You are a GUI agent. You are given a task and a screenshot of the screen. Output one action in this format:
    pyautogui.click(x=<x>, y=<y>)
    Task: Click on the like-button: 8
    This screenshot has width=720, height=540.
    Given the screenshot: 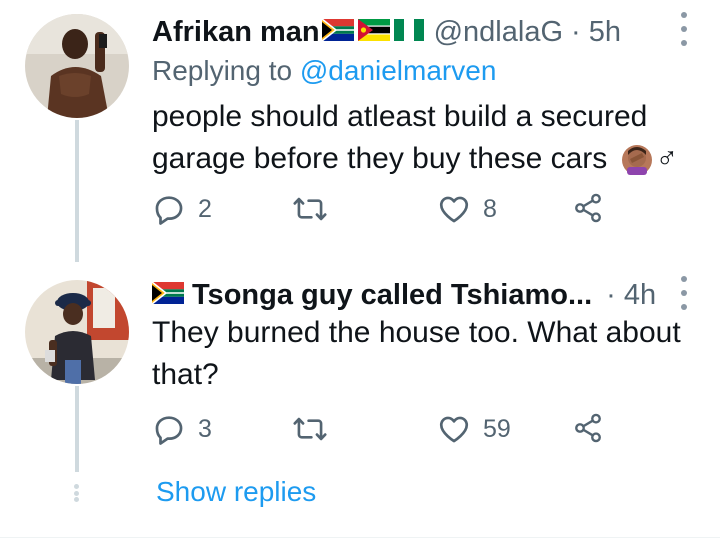 What is the action you would take?
    pyautogui.click(x=467, y=209)
    